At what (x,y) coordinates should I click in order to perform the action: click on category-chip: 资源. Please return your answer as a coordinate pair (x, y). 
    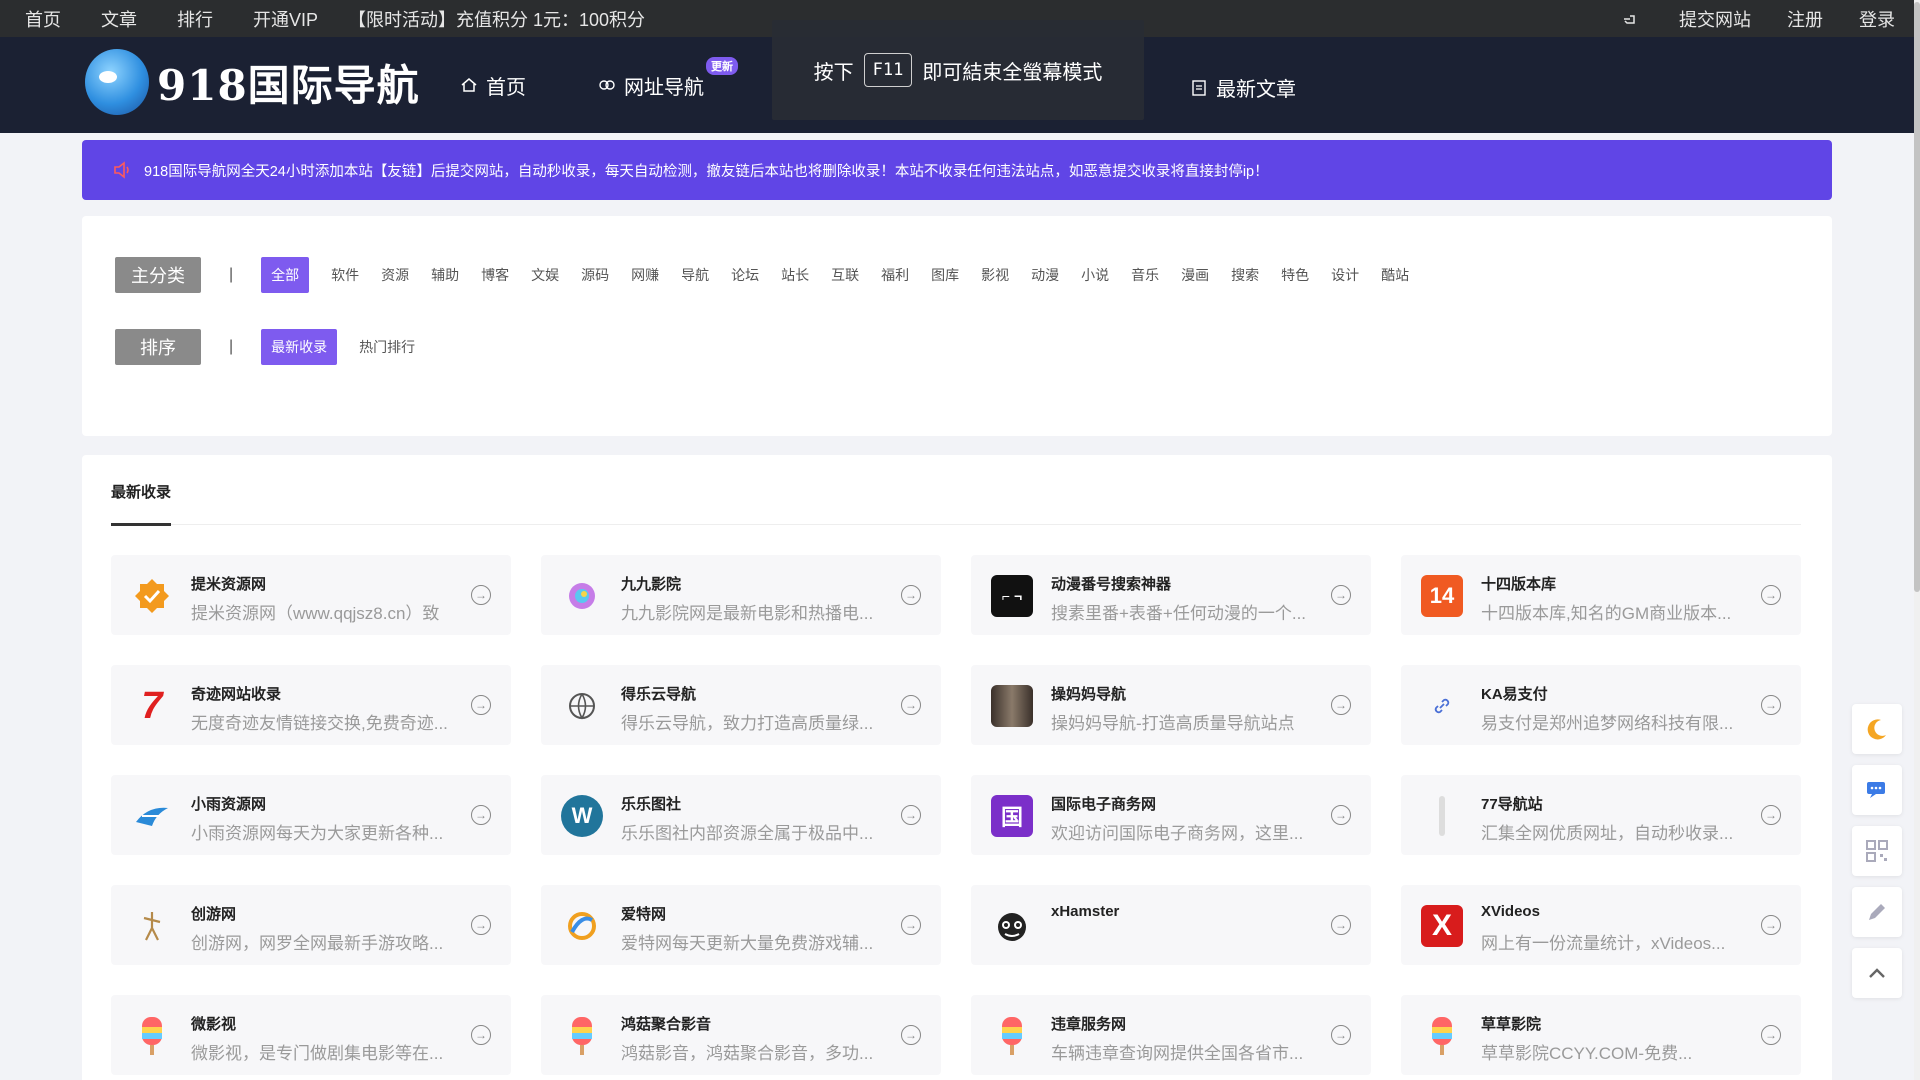
    Looking at the image, I should click on (395, 275).